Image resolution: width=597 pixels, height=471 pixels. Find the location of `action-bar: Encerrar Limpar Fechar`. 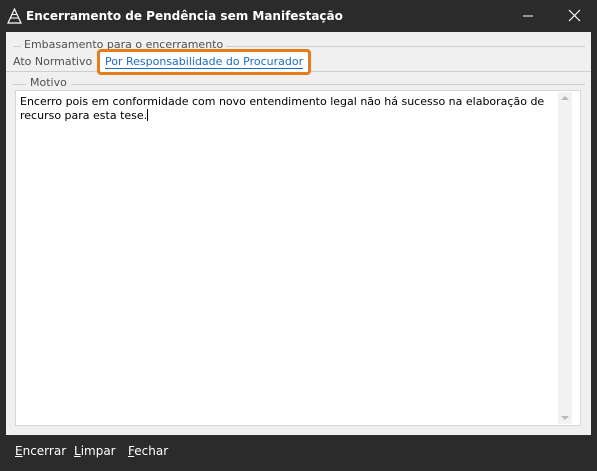

action-bar: Encerrar Limpar Fechar is located at coordinates (298, 451).